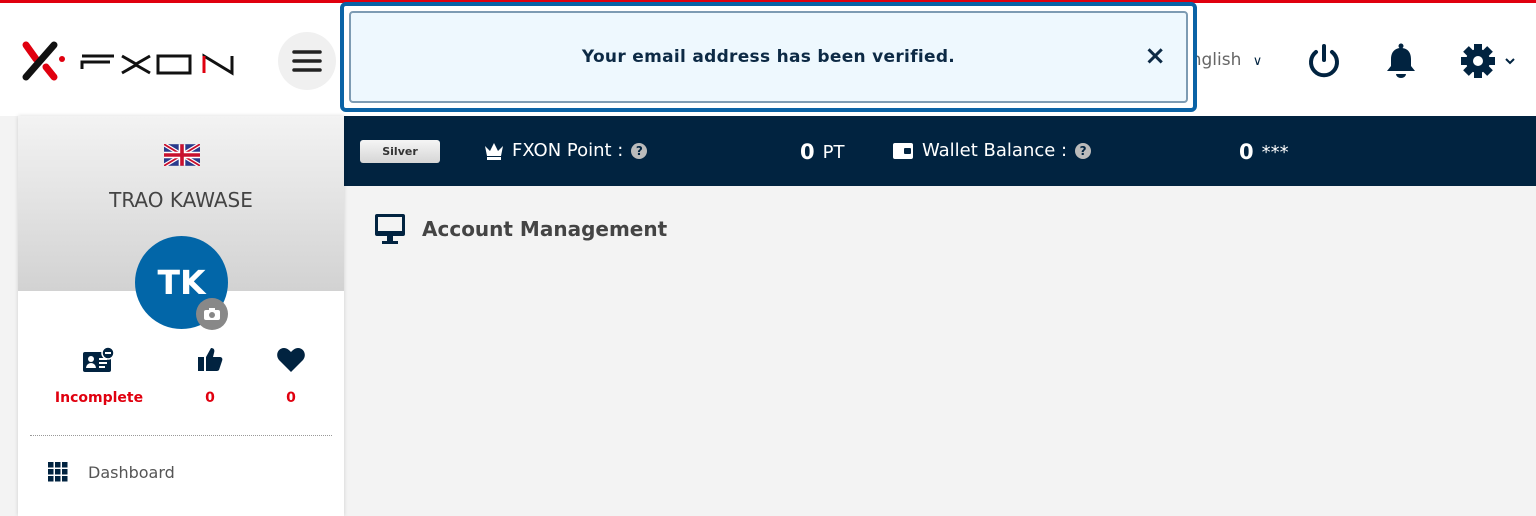 The height and width of the screenshot is (516, 1536). Describe the element at coordinates (181, 200) in the screenshot. I see `user-name: TRAO KAWASE` at that location.